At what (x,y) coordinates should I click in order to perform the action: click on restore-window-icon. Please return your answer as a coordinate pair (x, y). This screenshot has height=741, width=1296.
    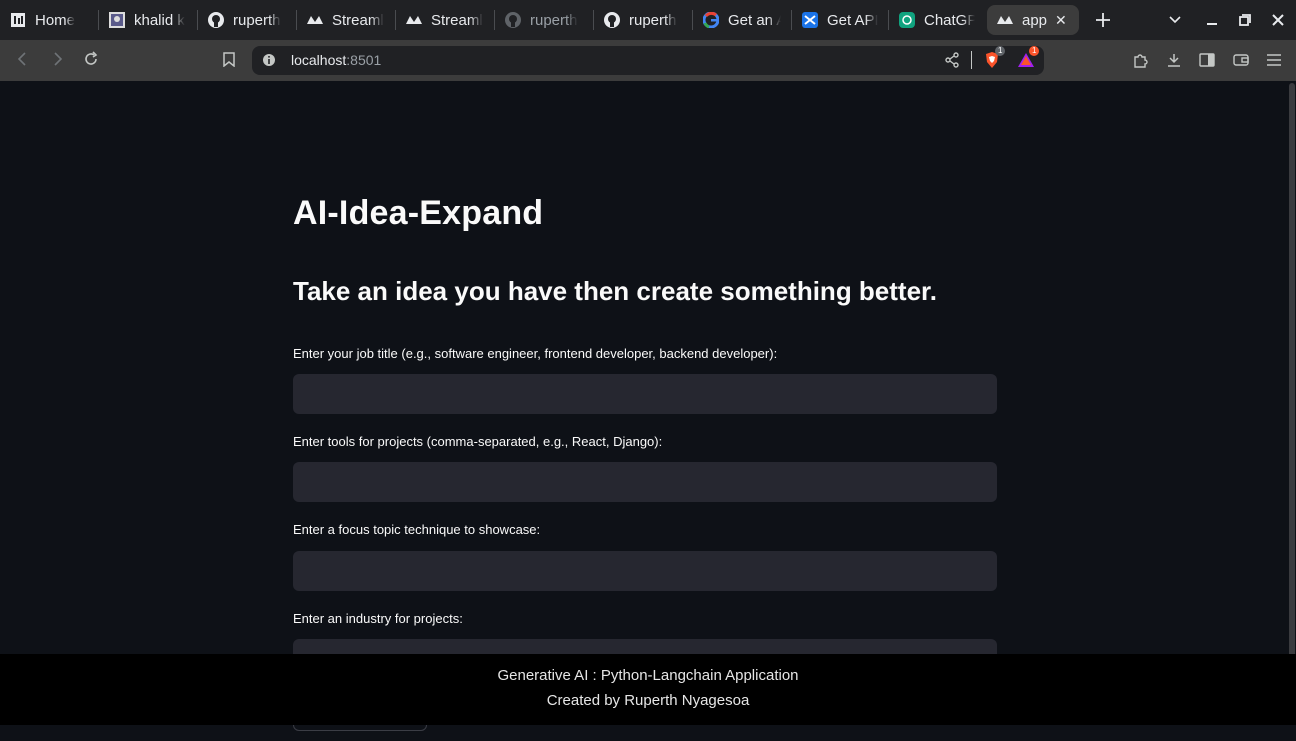
    Looking at the image, I should click on (1245, 20).